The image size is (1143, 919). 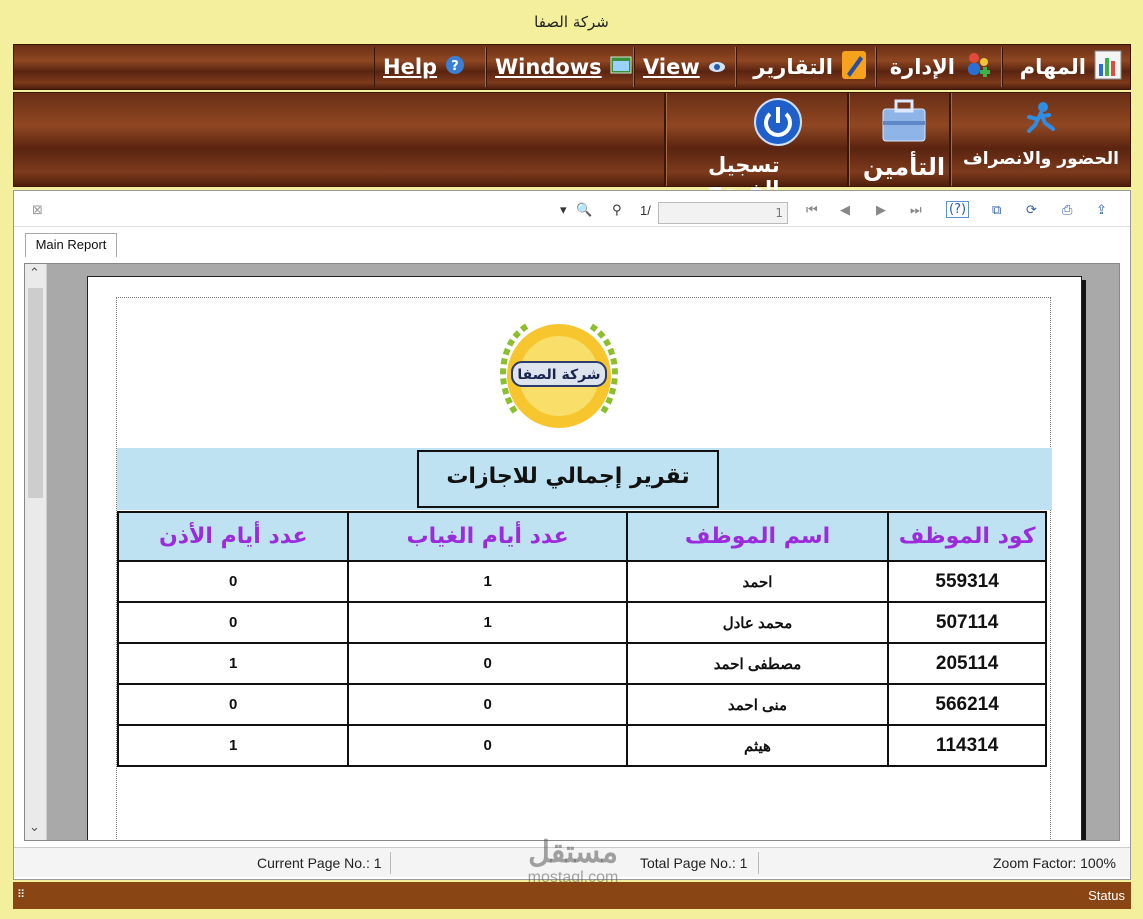 I want to click on logo-text: شركة الصفا, so click(x=558, y=375).